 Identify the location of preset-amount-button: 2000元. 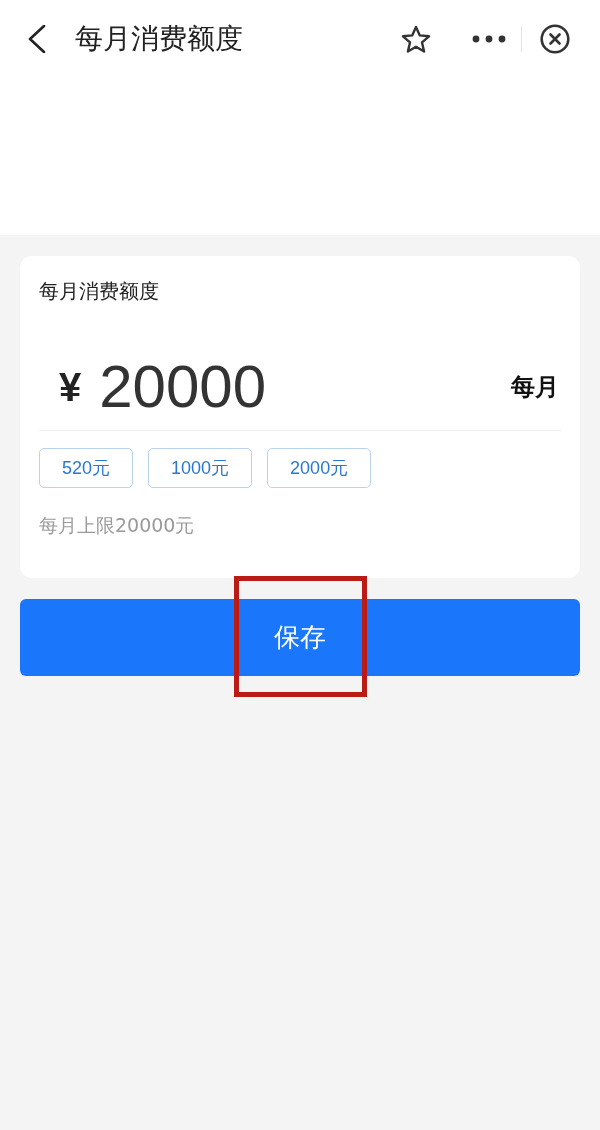
(319, 468).